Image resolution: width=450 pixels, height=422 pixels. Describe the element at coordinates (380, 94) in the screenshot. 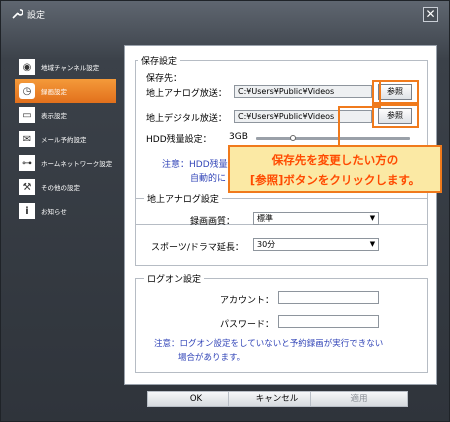

I see `callout-connector-v2` at that location.